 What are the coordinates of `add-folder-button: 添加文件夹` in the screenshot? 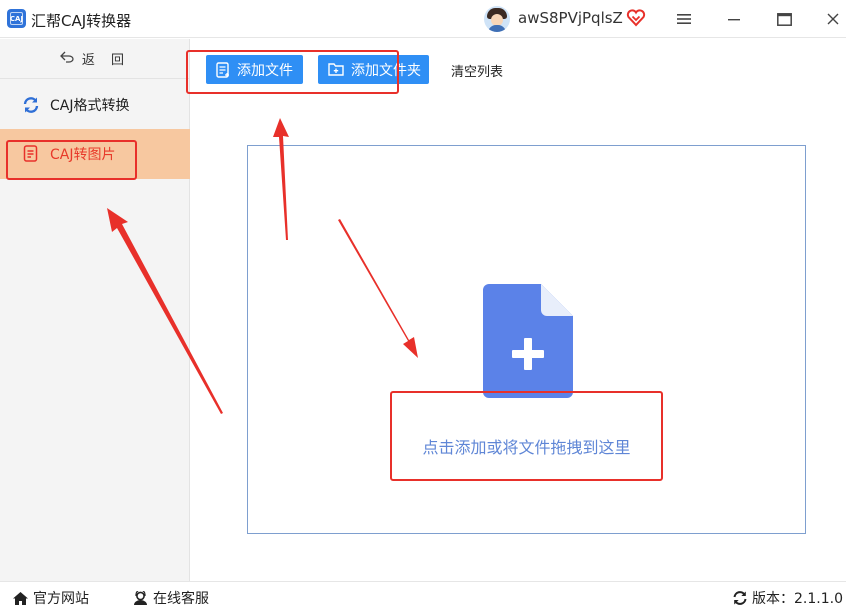 It's located at (373, 69).